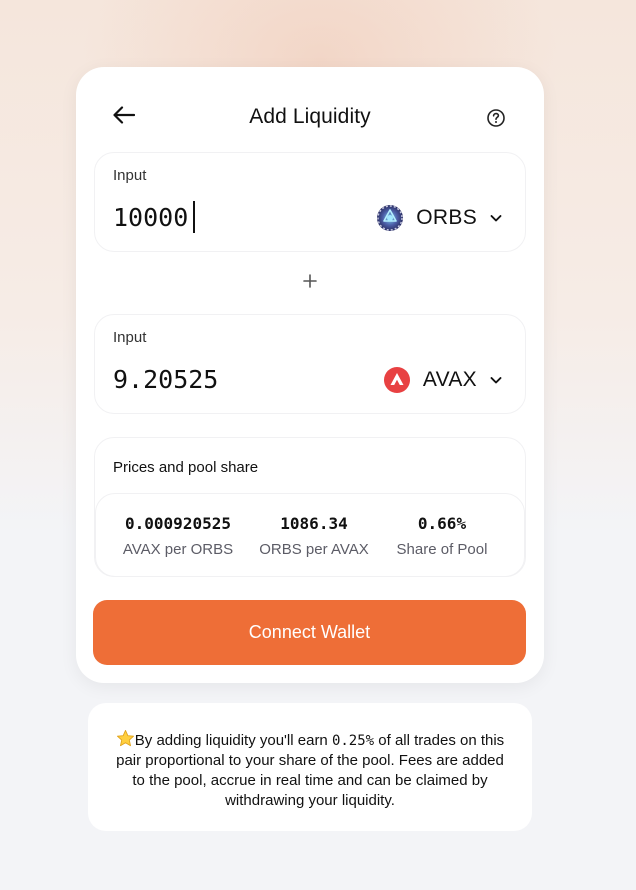 This screenshot has height=890, width=636. I want to click on question-circle-icon, so click(496, 118).